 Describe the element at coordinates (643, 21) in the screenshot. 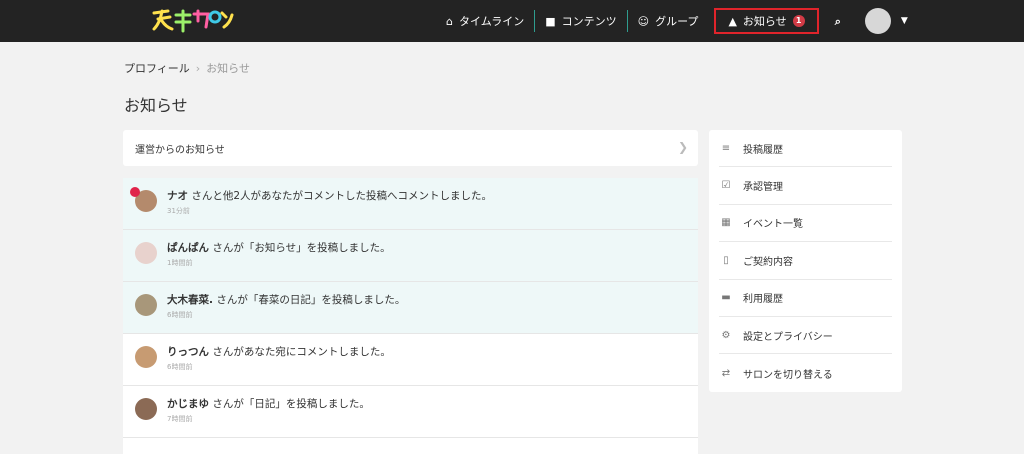

I see `users-icon: ☺` at that location.